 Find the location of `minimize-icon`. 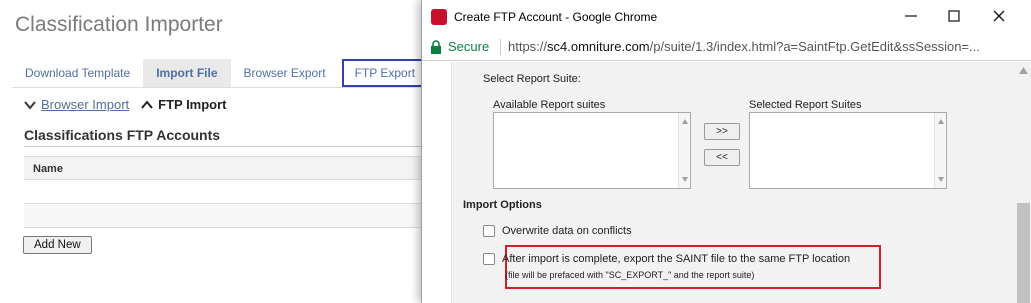

minimize-icon is located at coordinates (911, 16).